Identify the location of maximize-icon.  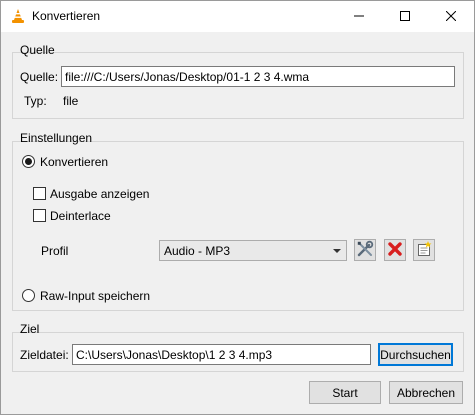
(405, 17).